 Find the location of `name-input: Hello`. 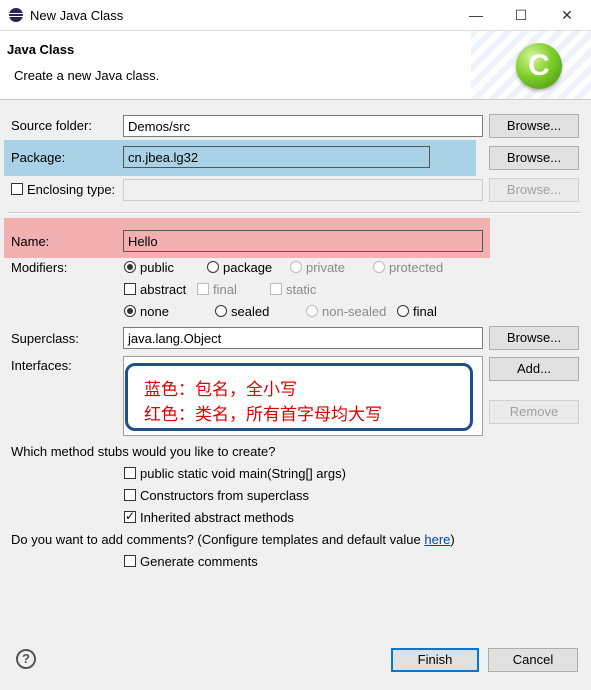

name-input: Hello is located at coordinates (303, 241).